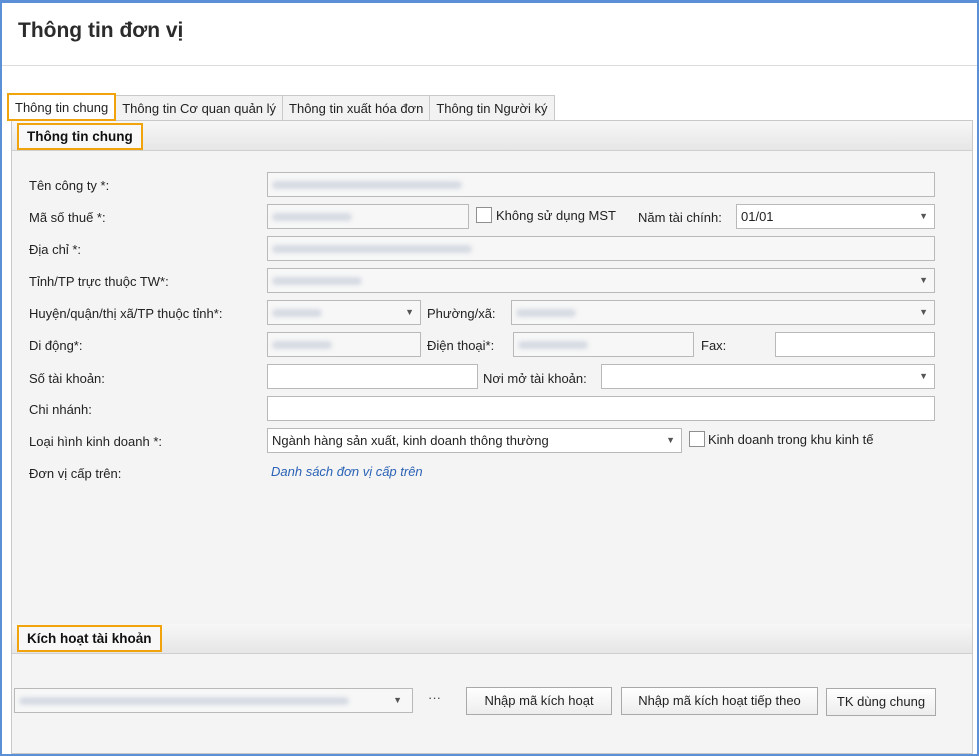  Describe the element at coordinates (791, 439) in the screenshot. I see `economic-zone-label: Kinh doanh trong khu kinh tế` at that location.